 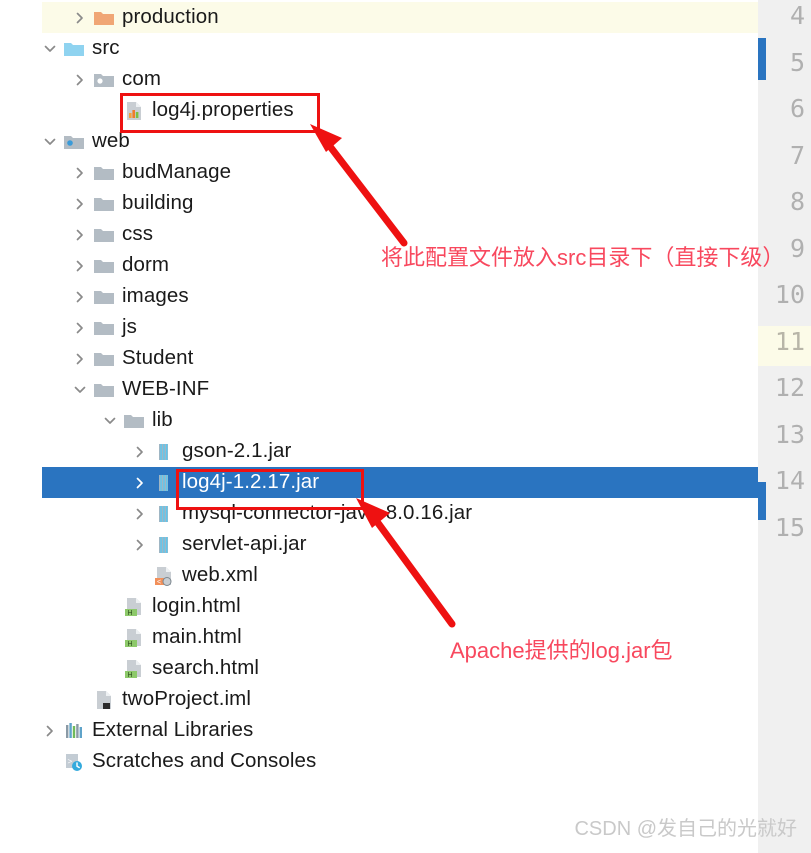 What do you see at coordinates (405, 451) in the screenshot?
I see `tree-row: gson-2.1.jar` at bounding box center [405, 451].